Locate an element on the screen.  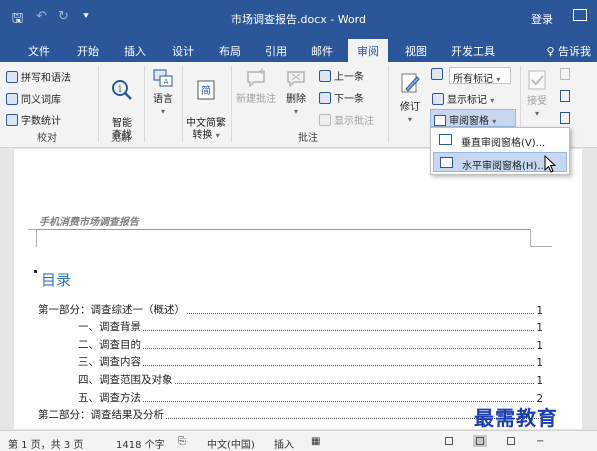
status-bar: 第 1 页，共 3 页 1418 个字 ⎘ 中文(中国) 插入 ▦ − is located at coordinates (298, 440).